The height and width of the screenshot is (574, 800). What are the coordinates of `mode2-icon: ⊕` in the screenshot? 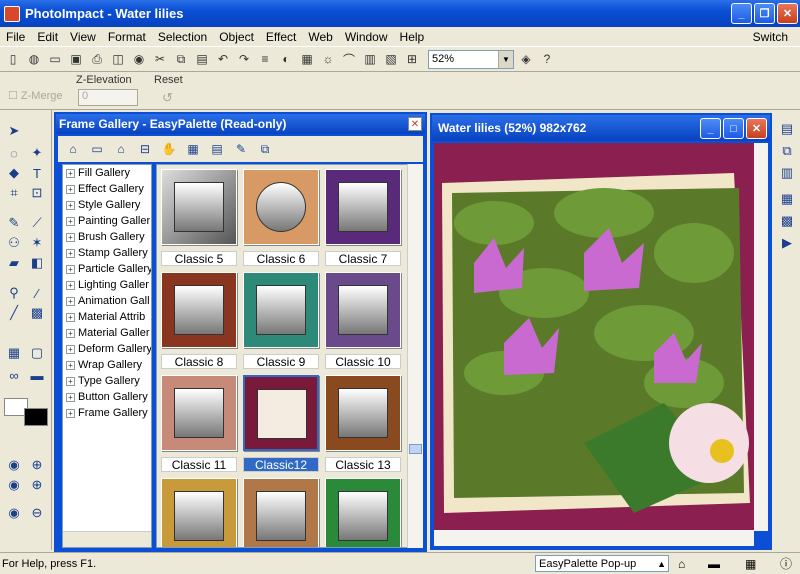 It's located at (37, 465).